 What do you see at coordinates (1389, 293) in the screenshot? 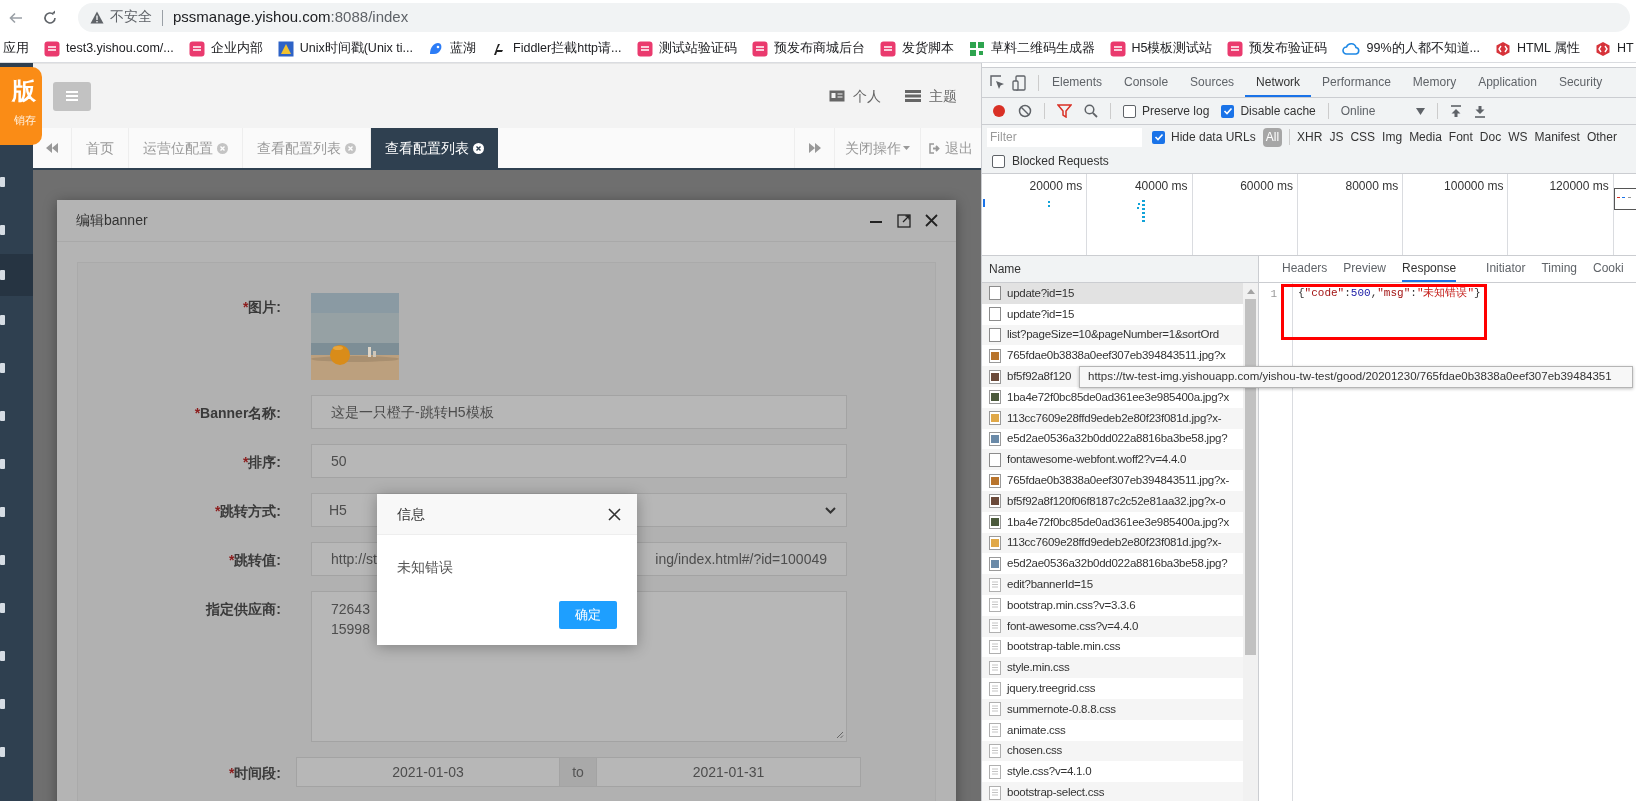
I see `response-code: {"code":500,"msg":"未知错误"}` at bounding box center [1389, 293].